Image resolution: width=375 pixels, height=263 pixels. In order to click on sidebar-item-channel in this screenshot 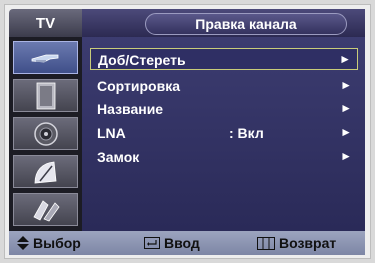, I will do `click(45, 171)`.